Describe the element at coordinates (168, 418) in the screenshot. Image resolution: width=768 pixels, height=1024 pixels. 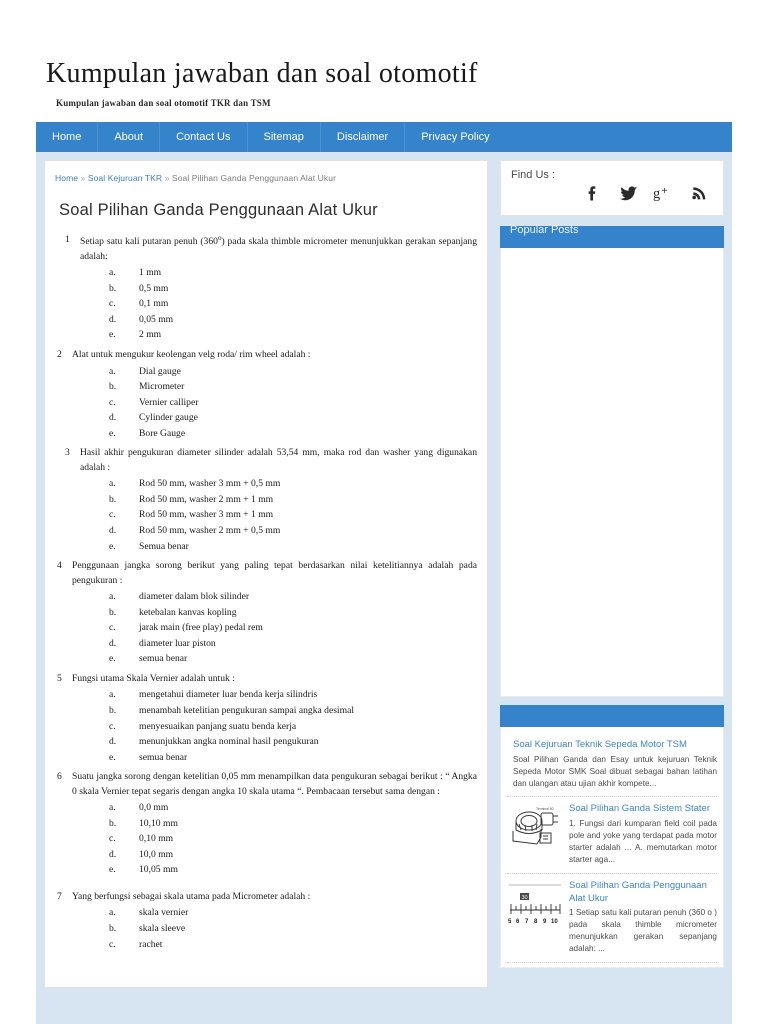
I see `option-value: Cylinder gauge` at that location.